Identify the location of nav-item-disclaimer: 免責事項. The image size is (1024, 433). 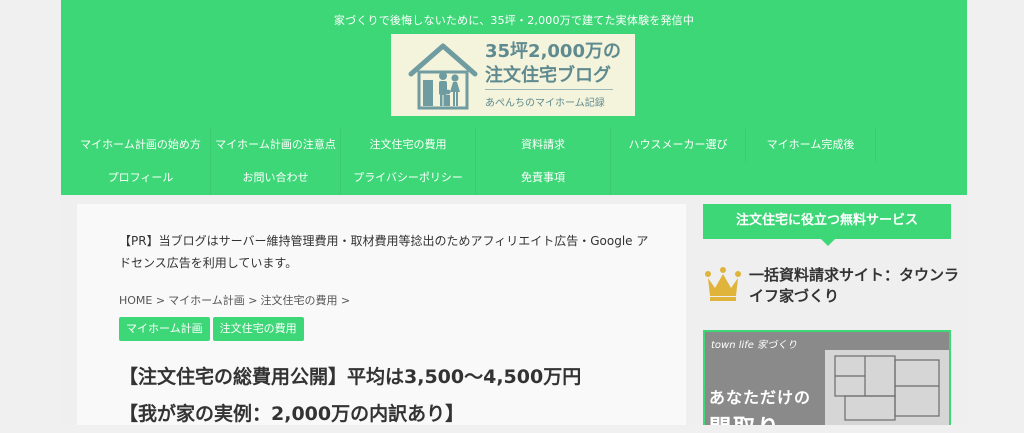
(543, 178).